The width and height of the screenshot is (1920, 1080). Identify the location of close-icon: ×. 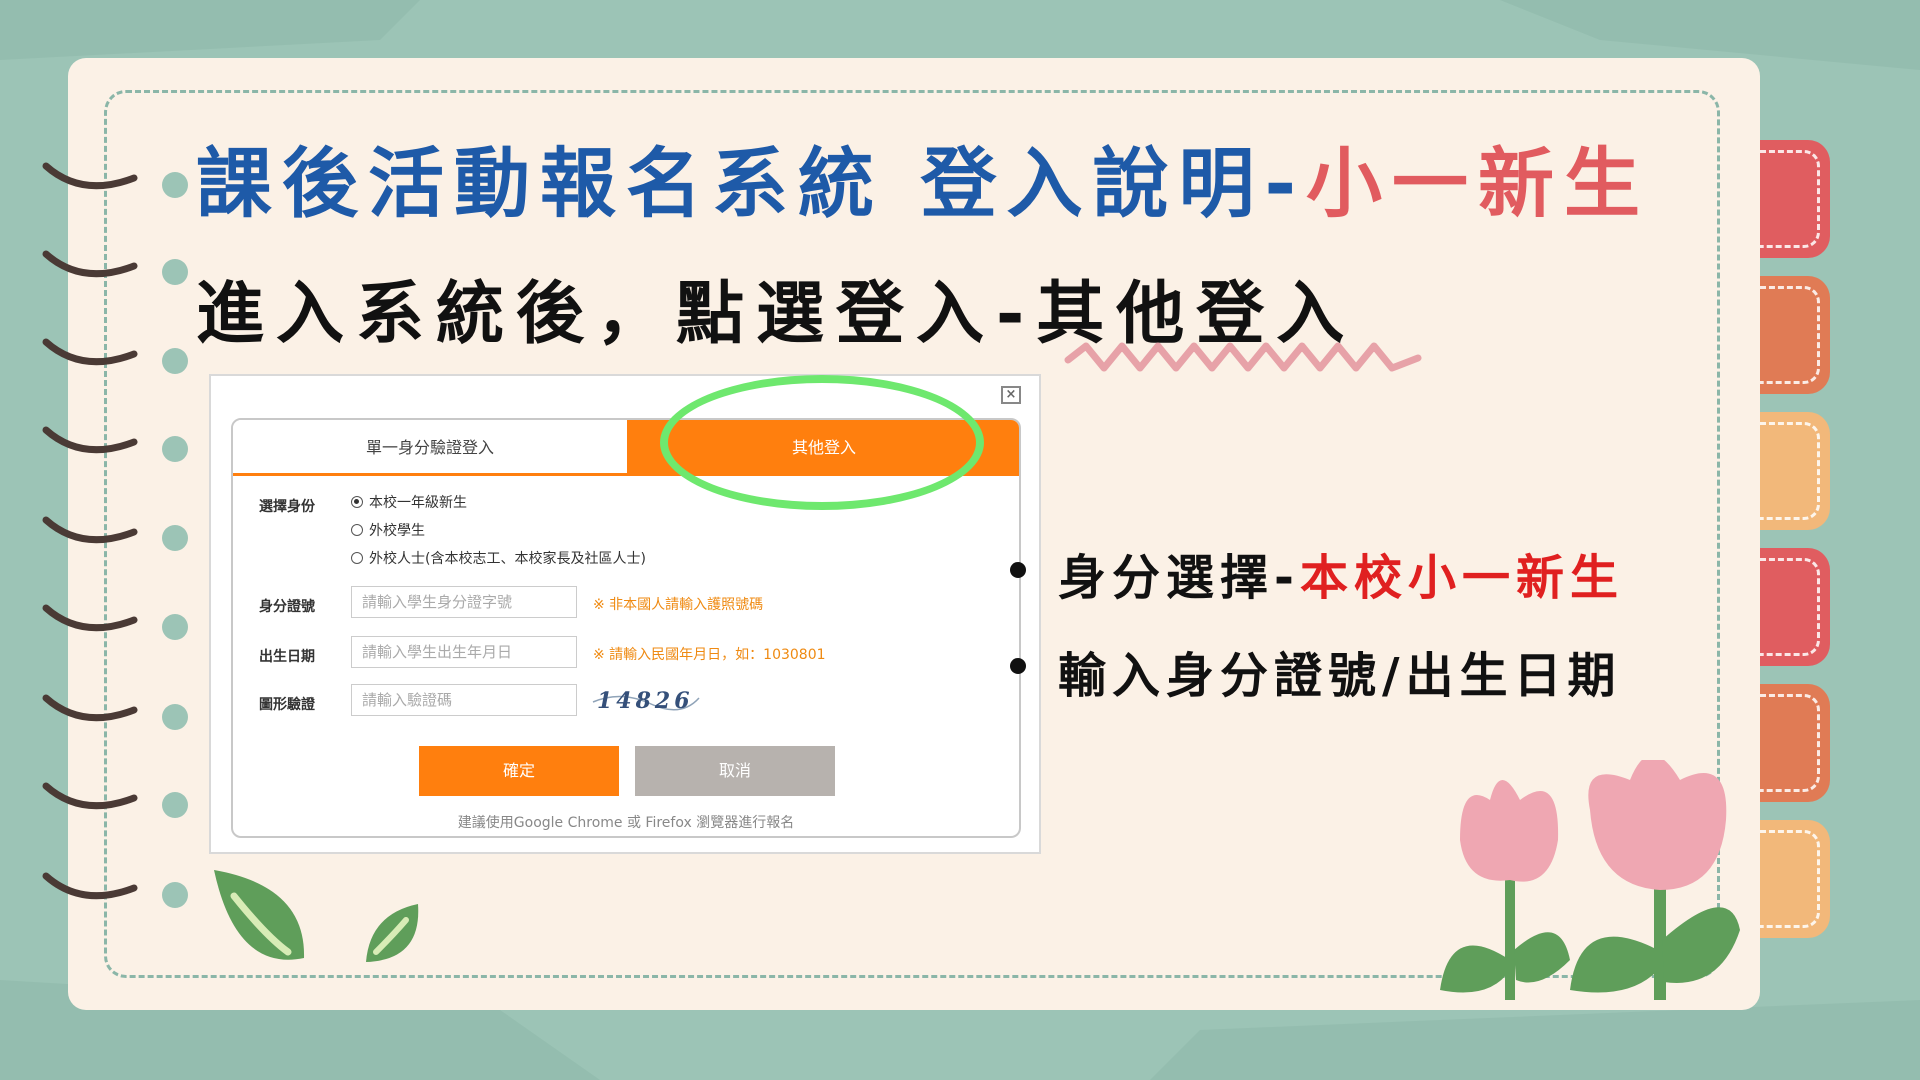
(1011, 395).